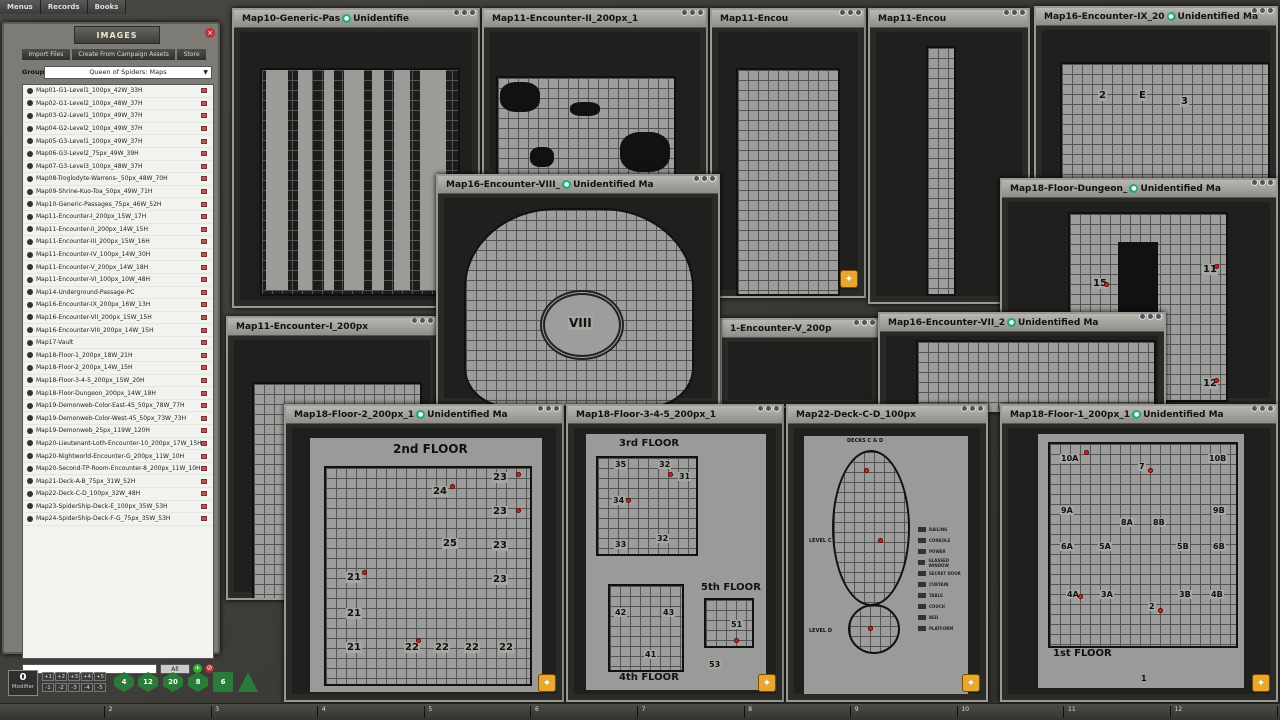  I want to click on list-item: Map16-Encounter-VIII_200px_14W_15H, so click(118, 330).